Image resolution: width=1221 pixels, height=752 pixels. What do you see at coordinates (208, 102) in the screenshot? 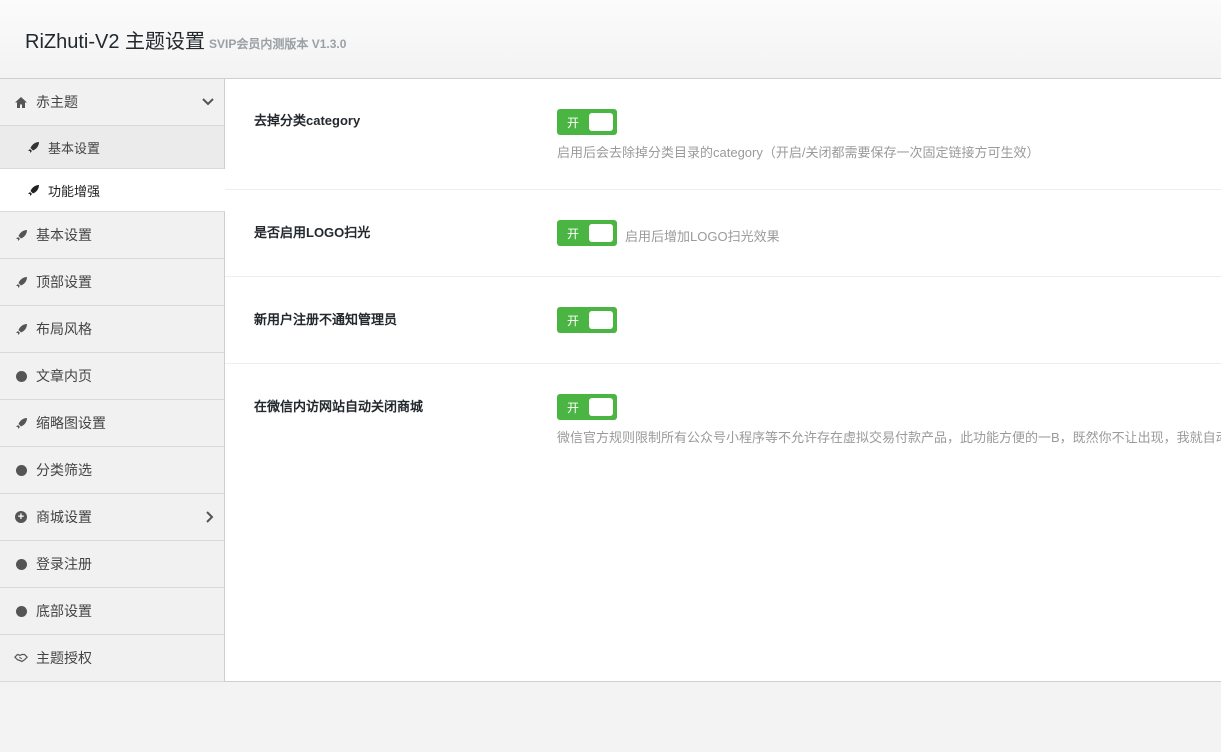
I see `chevron-down-icon` at bounding box center [208, 102].